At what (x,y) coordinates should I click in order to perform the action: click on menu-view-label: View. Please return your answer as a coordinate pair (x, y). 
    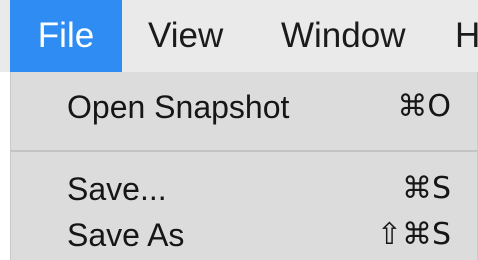
    Looking at the image, I should click on (186, 35).